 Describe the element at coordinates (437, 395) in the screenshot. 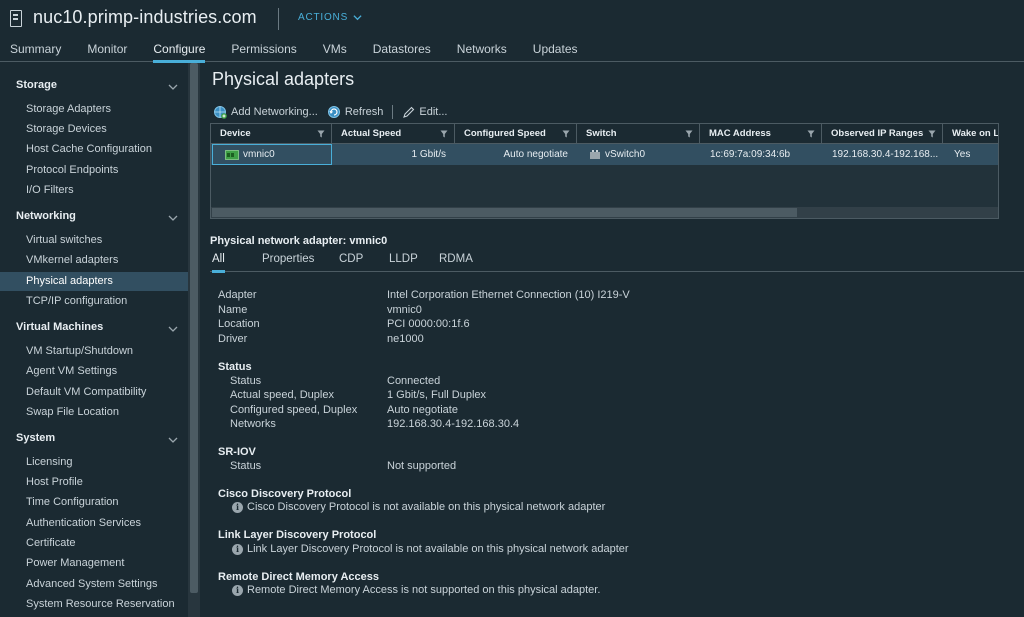

I see `property-value: 1 Gbit/s, Full Duplex` at that location.